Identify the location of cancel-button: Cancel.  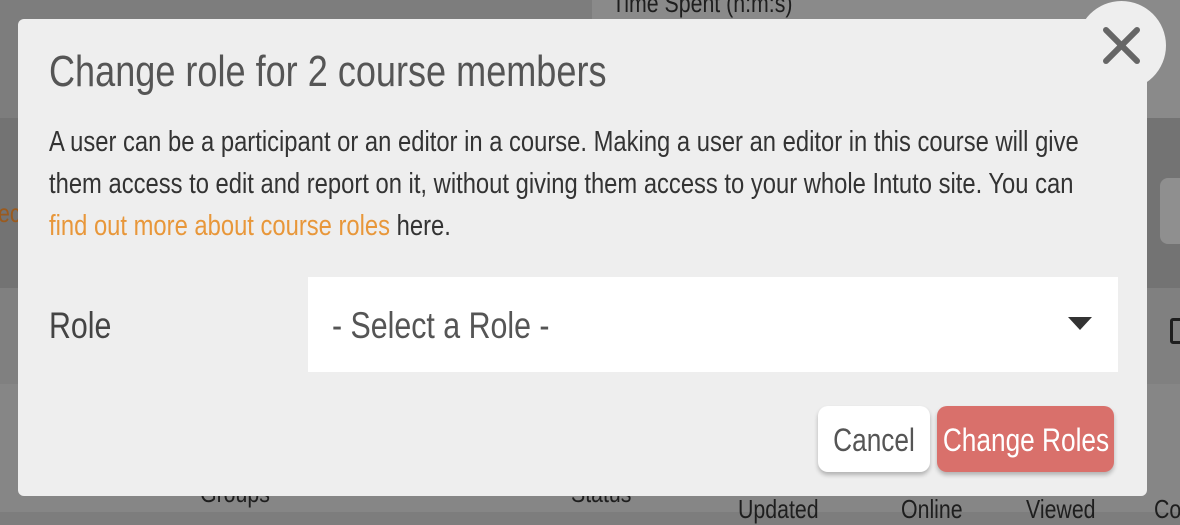
(874, 439).